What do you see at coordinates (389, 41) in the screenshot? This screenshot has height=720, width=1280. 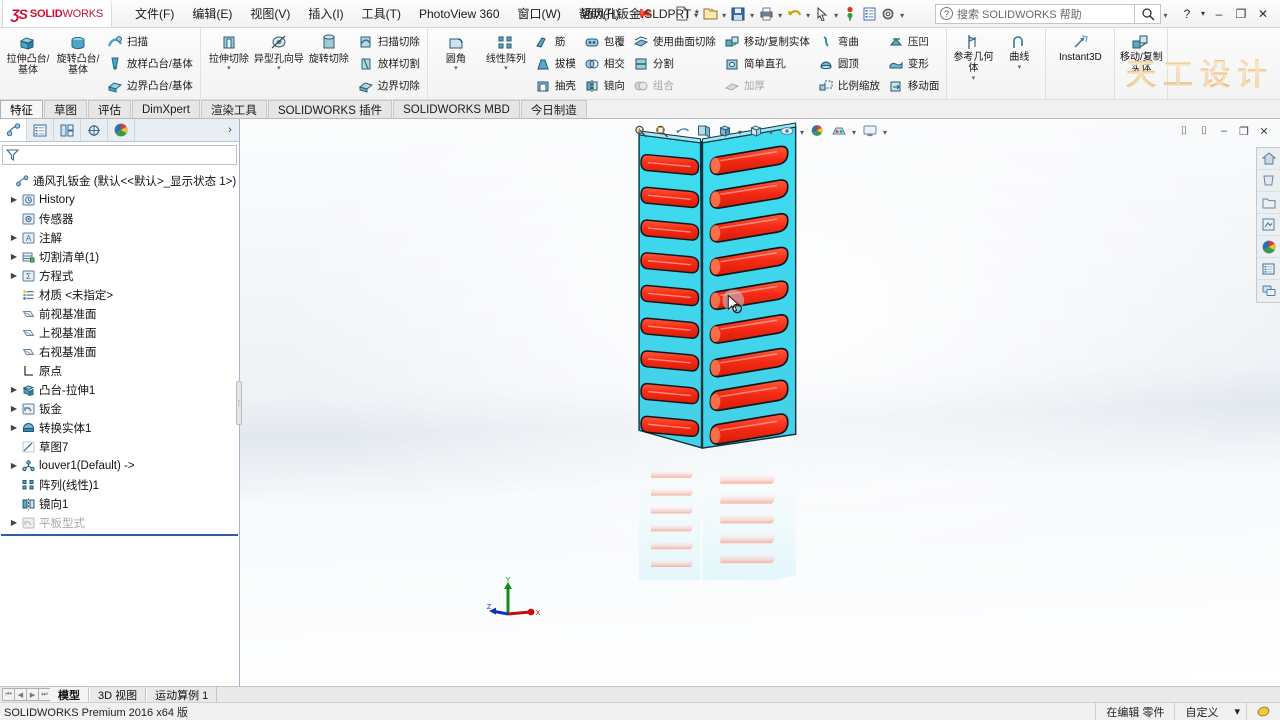 I see `sweep-cut-button: 扫描切除` at bounding box center [389, 41].